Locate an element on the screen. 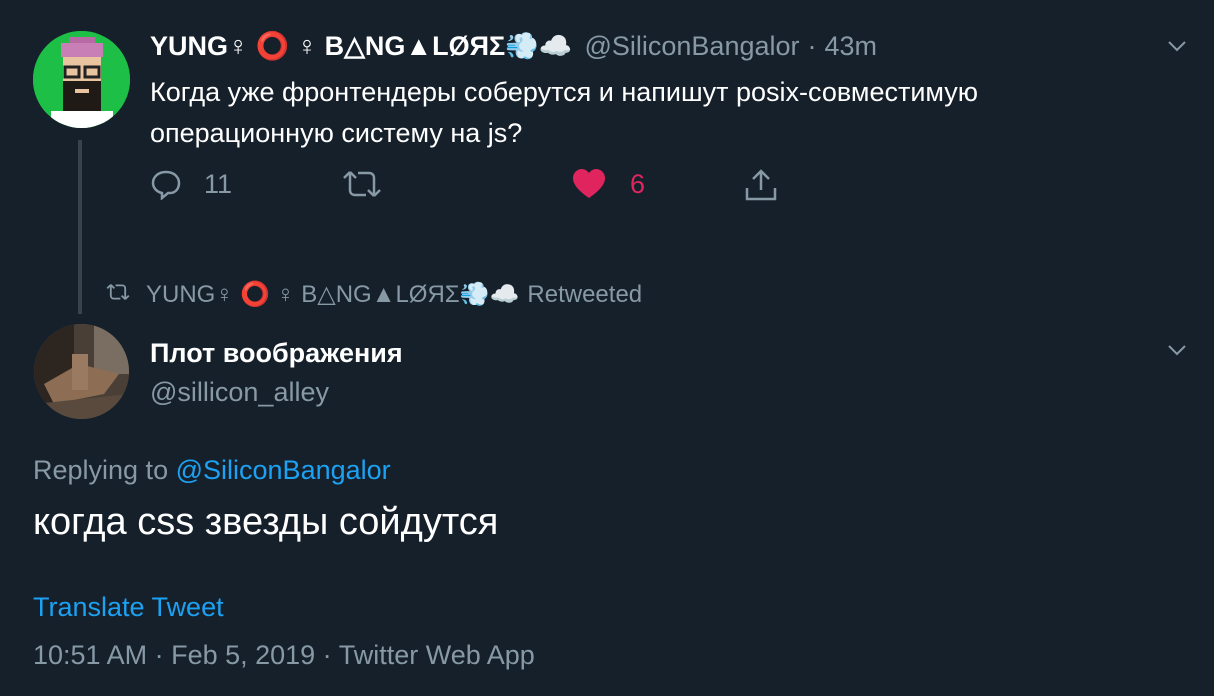 This screenshot has width=1214, height=696. heart-icon is located at coordinates (589, 184).